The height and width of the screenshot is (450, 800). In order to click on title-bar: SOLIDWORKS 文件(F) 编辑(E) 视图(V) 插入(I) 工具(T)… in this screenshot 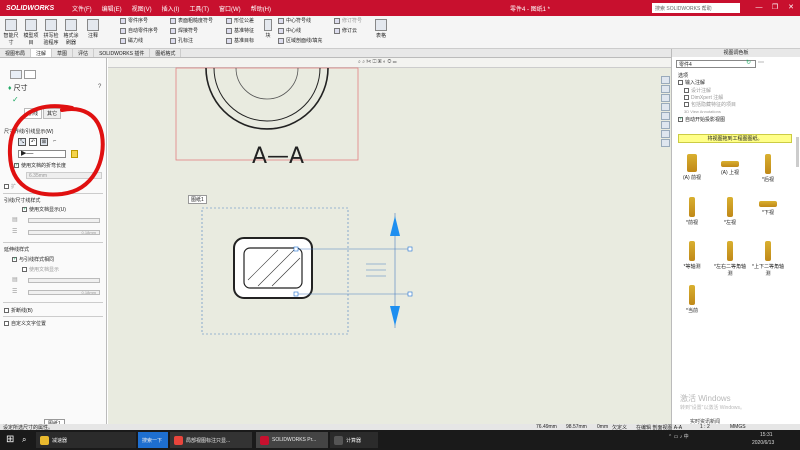, I will do `click(400, 8)`.